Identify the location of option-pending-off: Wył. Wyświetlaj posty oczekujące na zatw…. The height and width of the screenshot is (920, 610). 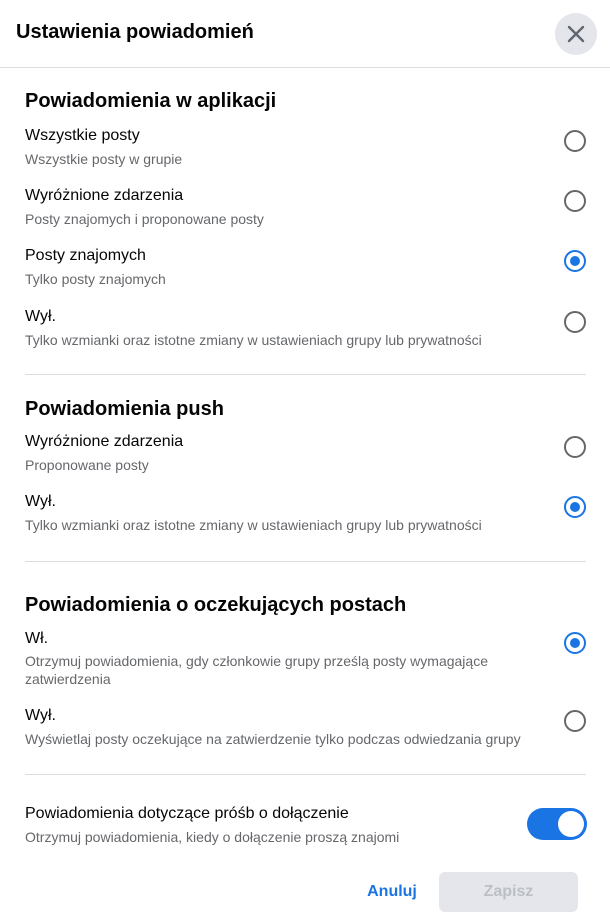
(305, 732).